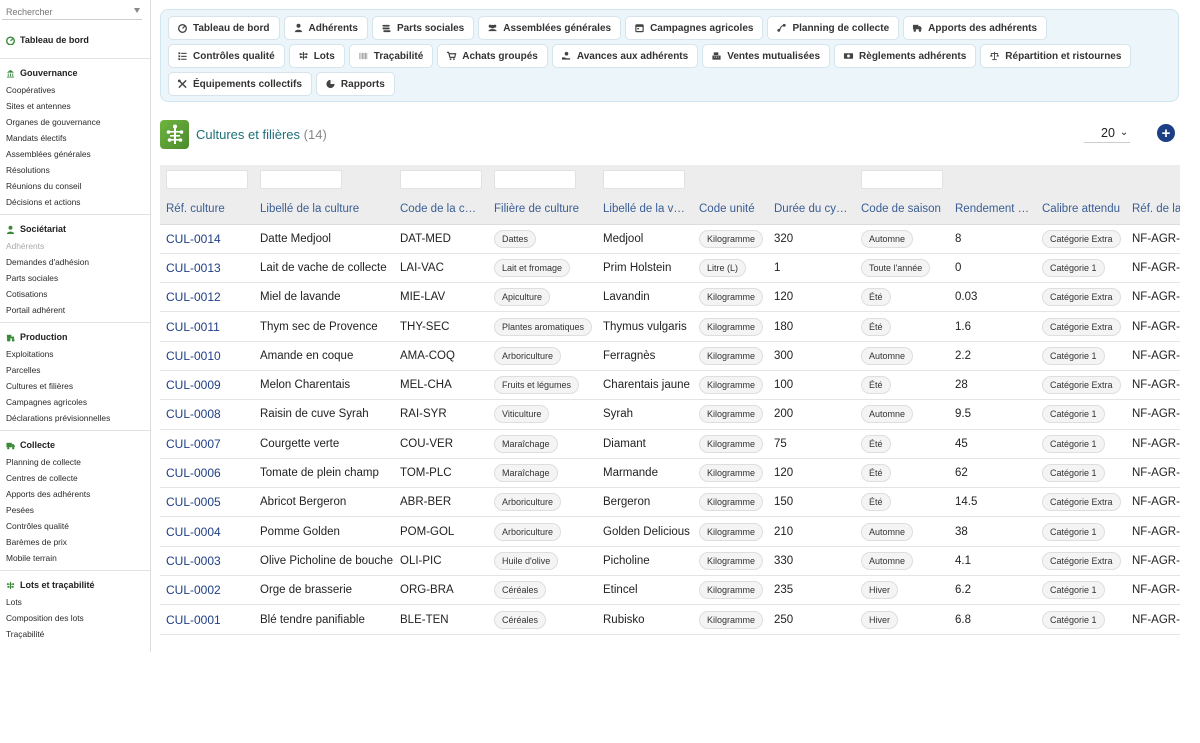  Describe the element at coordinates (78, 462) in the screenshot. I see `sidebar-item: Planning de collecte` at that location.